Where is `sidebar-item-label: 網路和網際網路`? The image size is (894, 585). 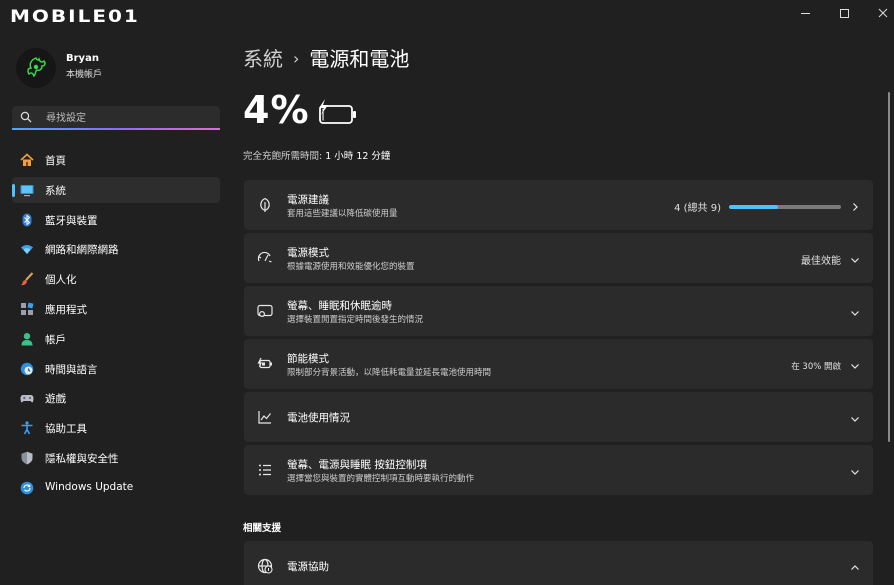
sidebar-item-label: 網路和網際網路 is located at coordinates (82, 250).